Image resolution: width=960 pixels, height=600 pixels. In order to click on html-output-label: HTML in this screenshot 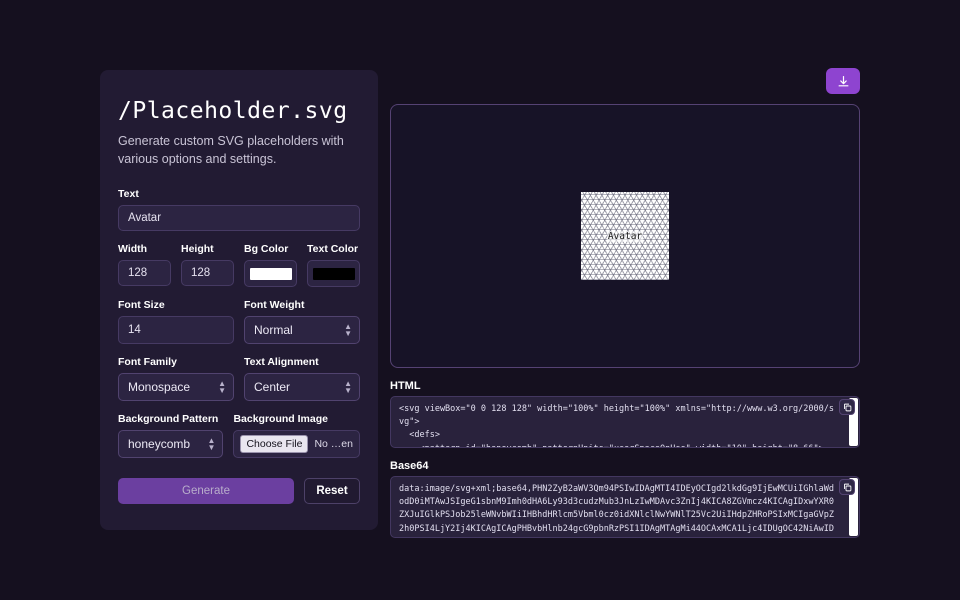, I will do `click(405, 386)`.